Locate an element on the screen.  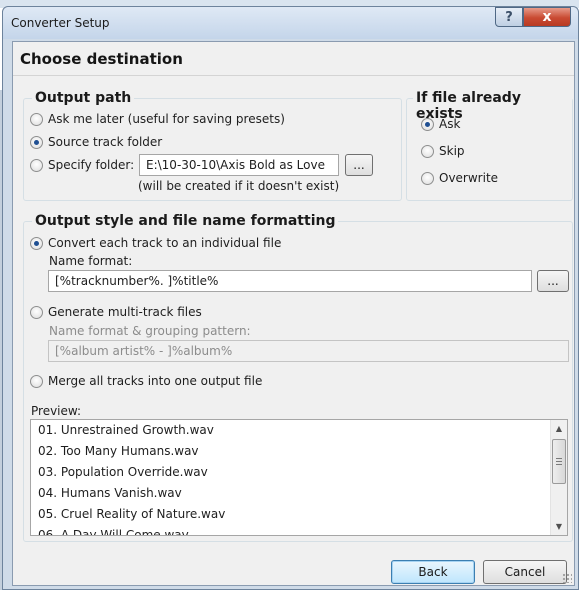
radio-skip: Skip is located at coordinates (443, 151).